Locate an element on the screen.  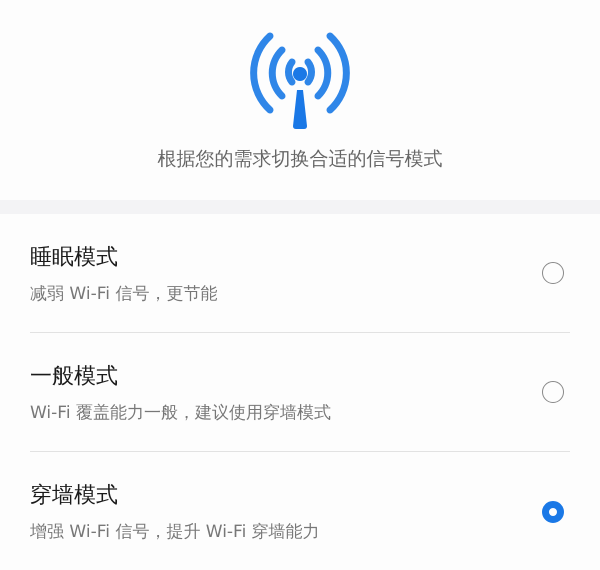
mode-title: 穿墙模式 is located at coordinates (74, 496).